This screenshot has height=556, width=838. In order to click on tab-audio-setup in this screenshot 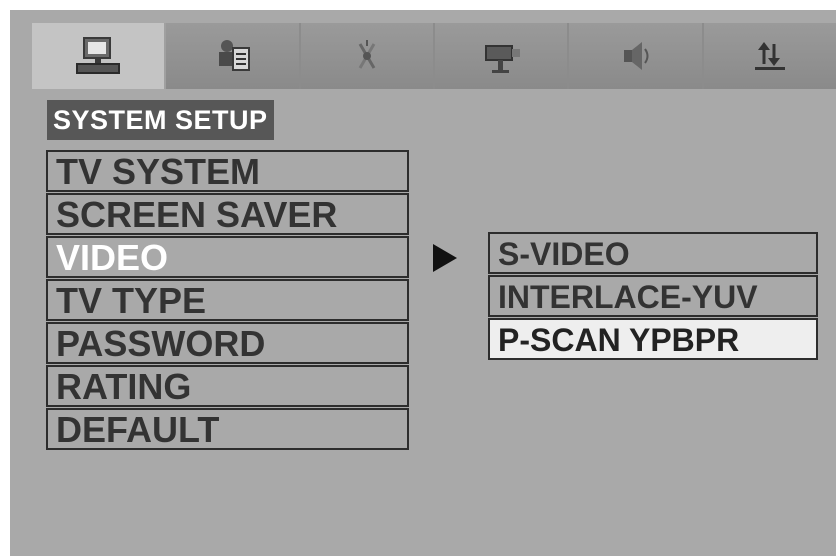, I will do `click(367, 56)`.